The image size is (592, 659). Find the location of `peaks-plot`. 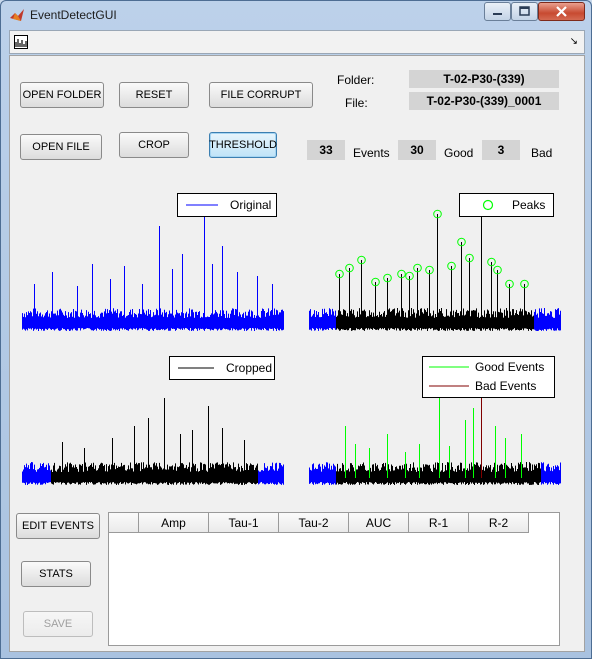

peaks-plot is located at coordinates (435, 268).